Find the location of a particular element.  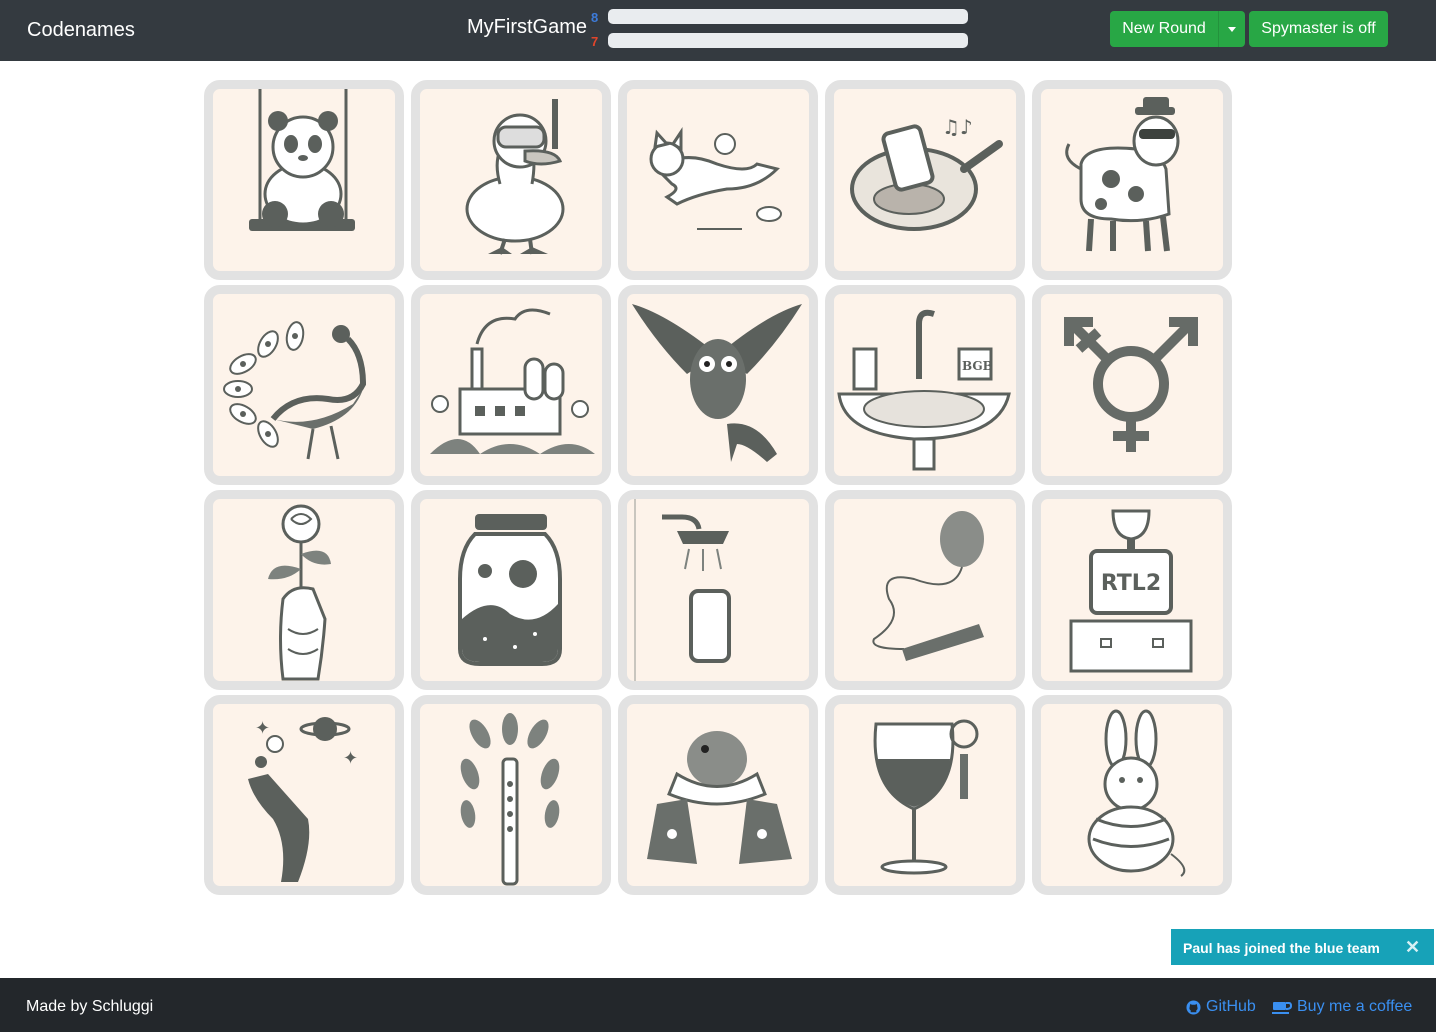

card: RTL2 is located at coordinates (1132, 590).